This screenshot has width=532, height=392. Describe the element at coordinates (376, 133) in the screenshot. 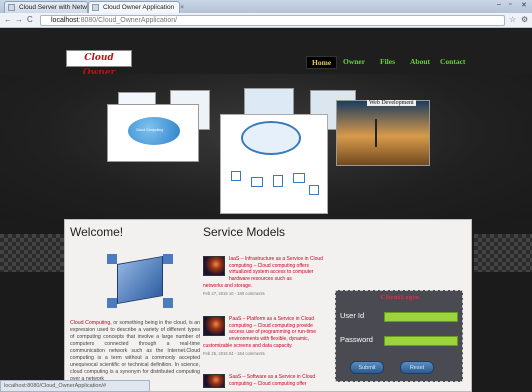

I see `boat-mast-icon` at that location.